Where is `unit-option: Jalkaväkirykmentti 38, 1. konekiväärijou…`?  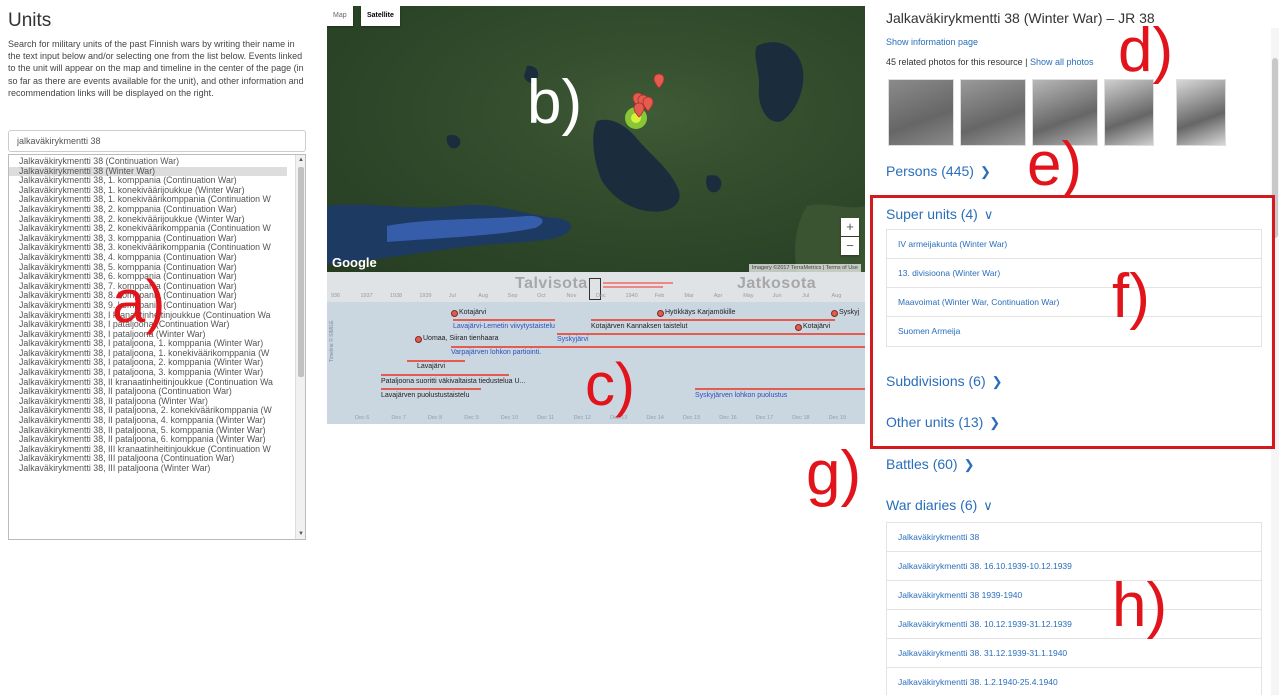
unit-option: Jalkaväkirykmentti 38, 1. konekiväärijou… is located at coordinates (153, 191).